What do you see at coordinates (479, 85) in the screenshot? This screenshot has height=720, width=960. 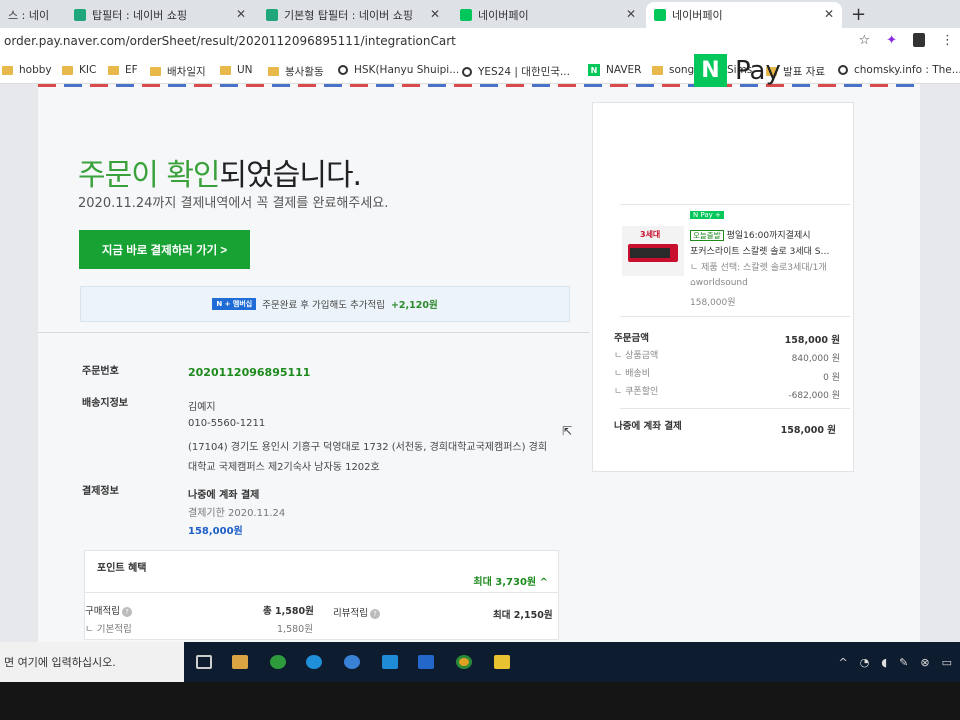 I see `airmail-border` at bounding box center [479, 85].